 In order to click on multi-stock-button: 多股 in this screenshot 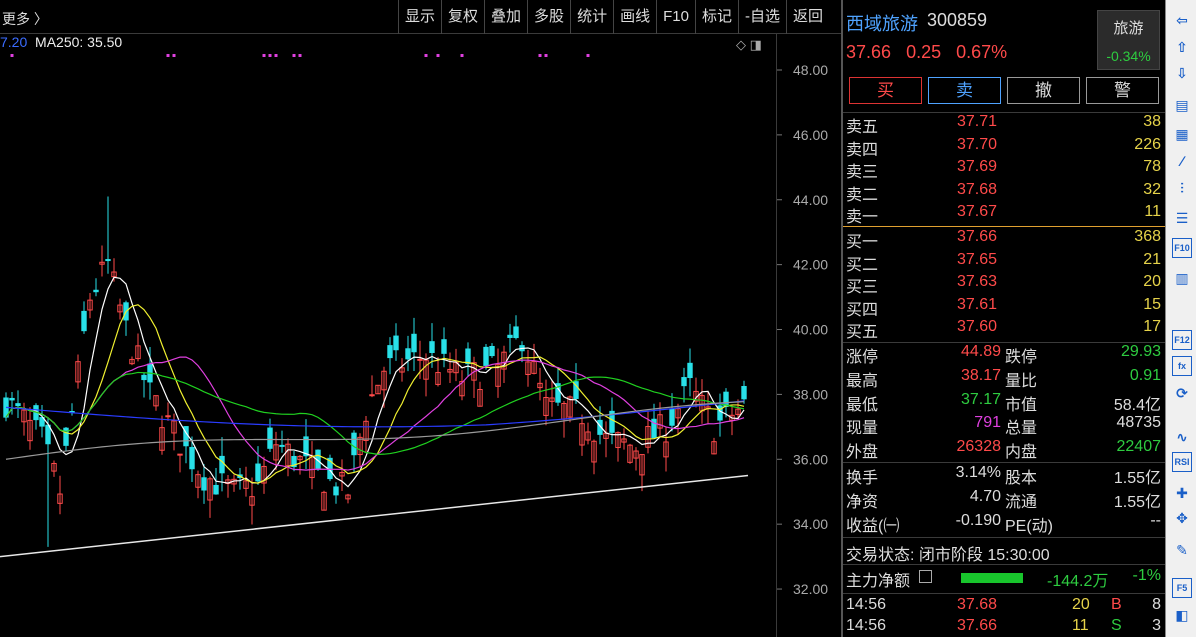, I will do `click(548, 17)`.